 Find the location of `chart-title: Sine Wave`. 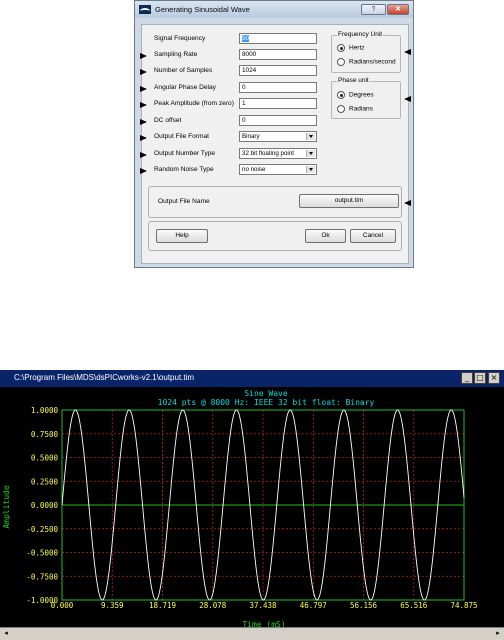

chart-title: Sine Wave is located at coordinates (266, 393).